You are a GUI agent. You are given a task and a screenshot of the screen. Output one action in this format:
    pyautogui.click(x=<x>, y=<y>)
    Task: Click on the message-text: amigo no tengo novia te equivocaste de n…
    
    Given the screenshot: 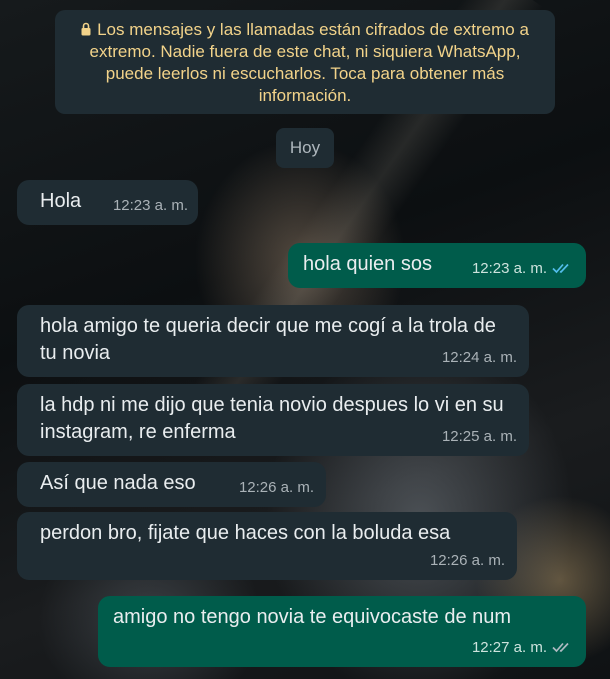 What is the action you would take?
    pyautogui.click(x=312, y=617)
    